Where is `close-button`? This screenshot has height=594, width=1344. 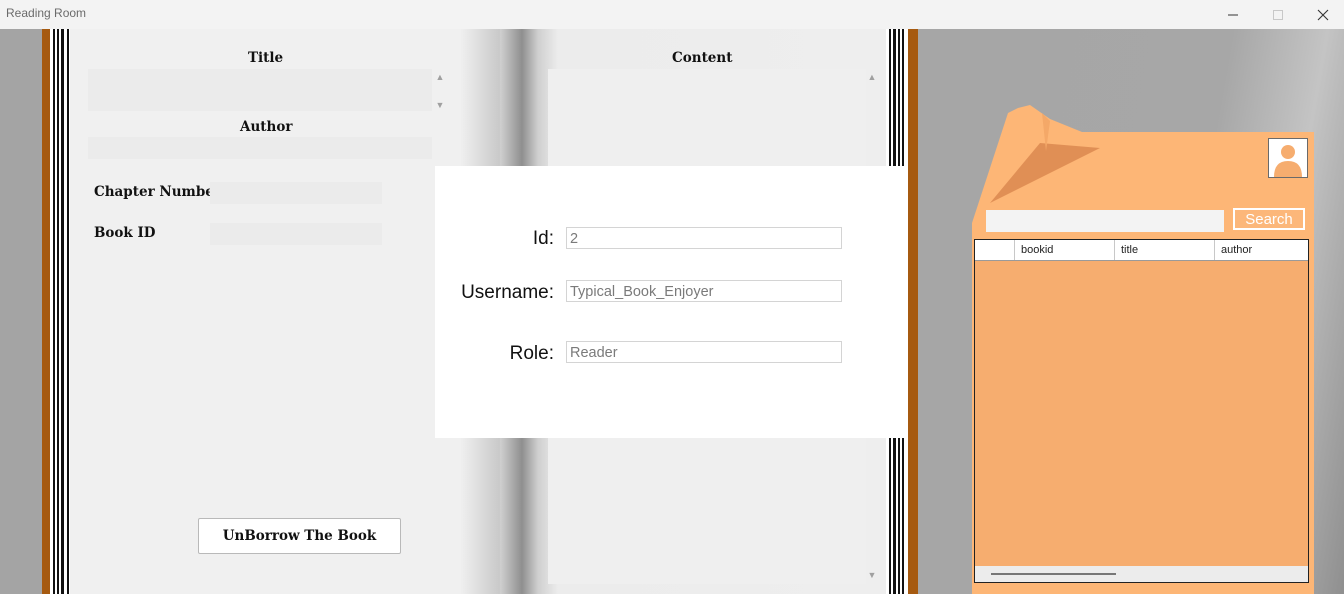 close-button is located at coordinates (1322, 14).